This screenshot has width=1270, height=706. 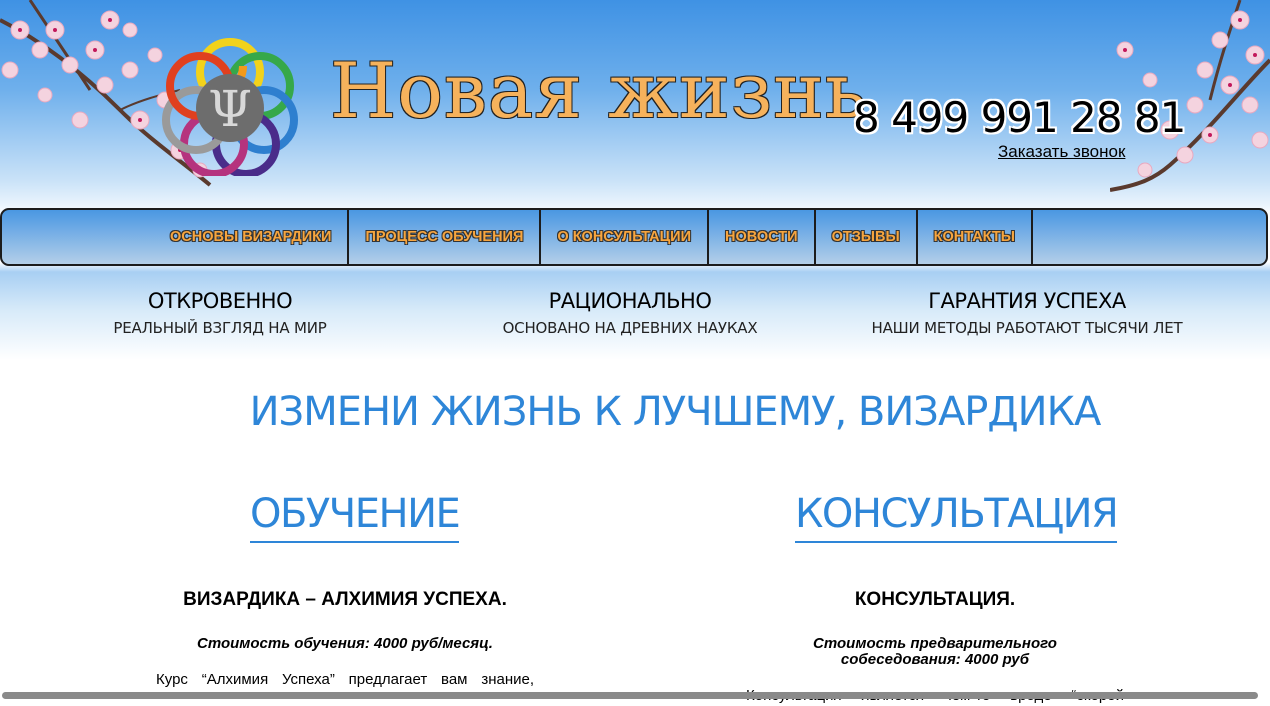 What do you see at coordinates (630, 301) in the screenshot?
I see `feature-title: РАЦИОНАЛЬНО` at bounding box center [630, 301].